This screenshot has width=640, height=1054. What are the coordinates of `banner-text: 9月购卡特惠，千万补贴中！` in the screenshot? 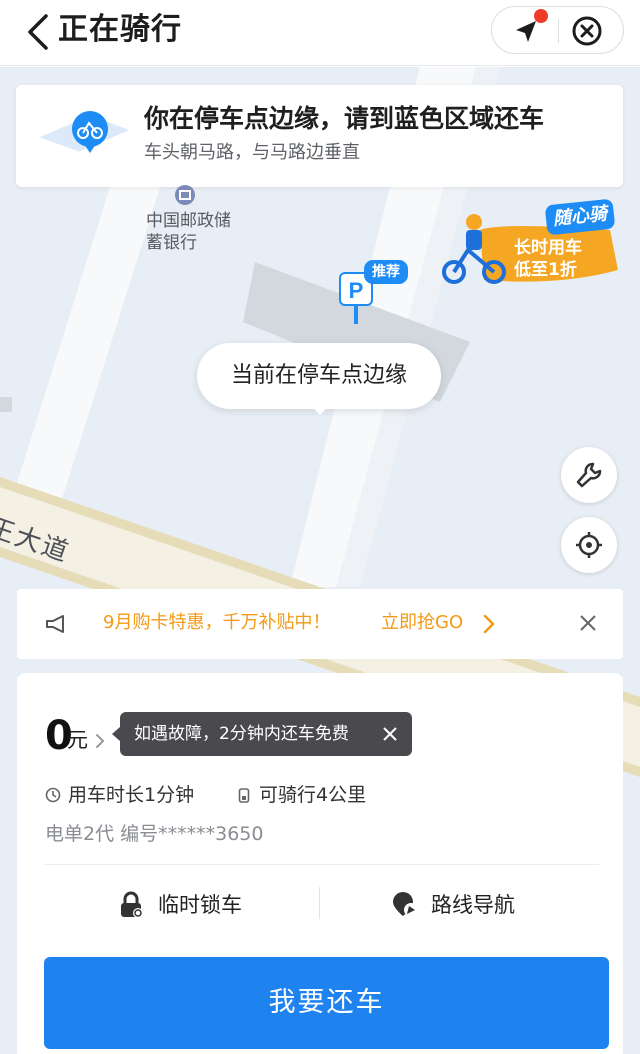 It's located at (217, 622).